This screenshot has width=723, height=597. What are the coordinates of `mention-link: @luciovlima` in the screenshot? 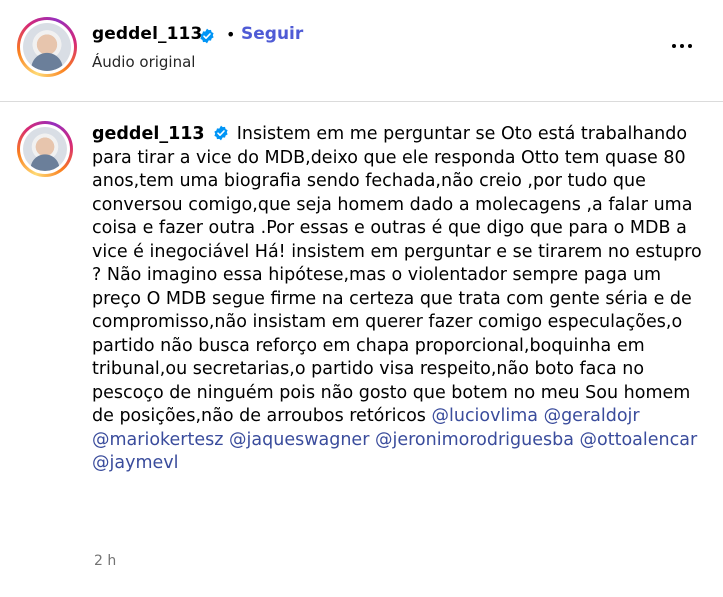 It's located at (484, 416).